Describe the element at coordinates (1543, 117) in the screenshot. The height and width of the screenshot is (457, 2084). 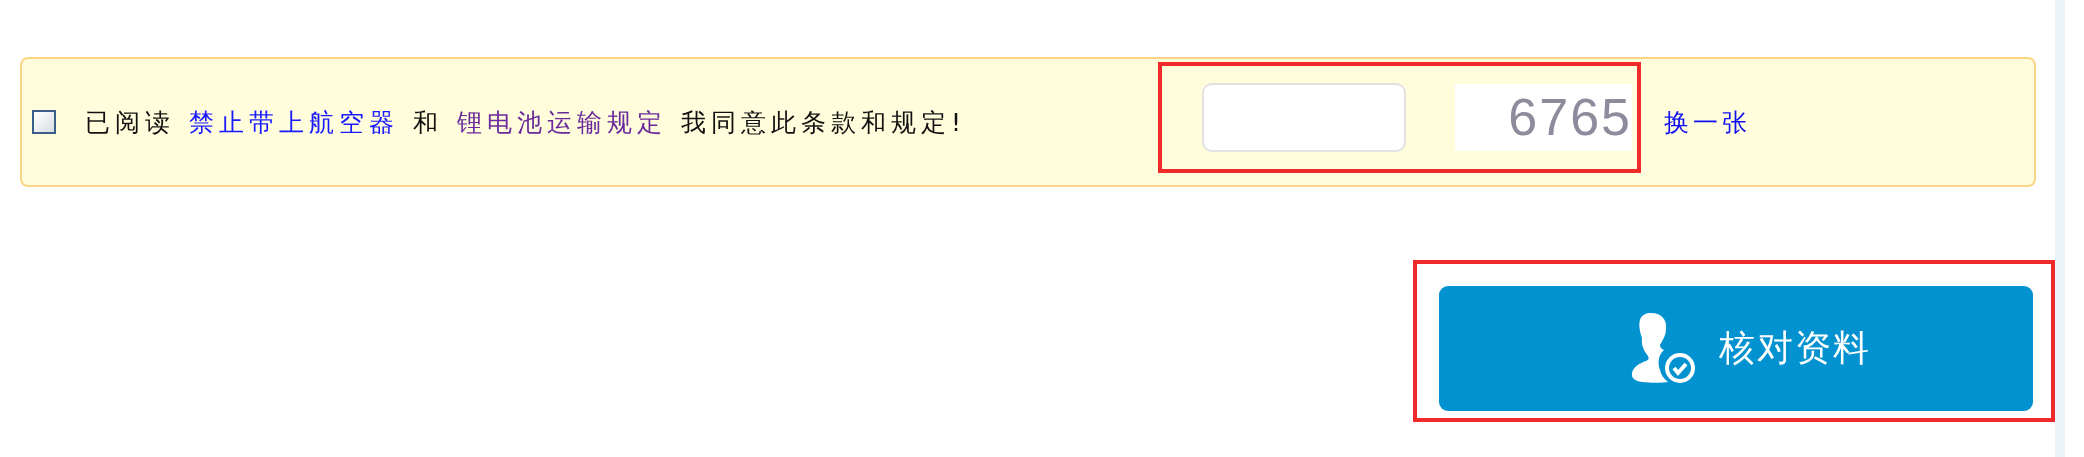
I see `captcha-image: 6765` at that location.